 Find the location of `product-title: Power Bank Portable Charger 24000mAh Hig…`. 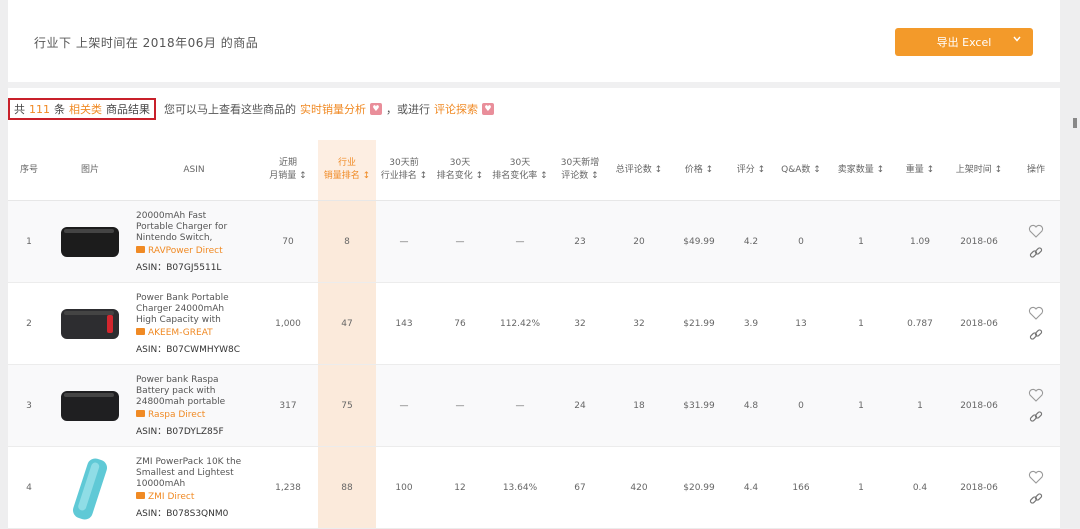

product-title: Power Bank Portable Charger 24000mAh Hig… is located at coordinates (191, 309).